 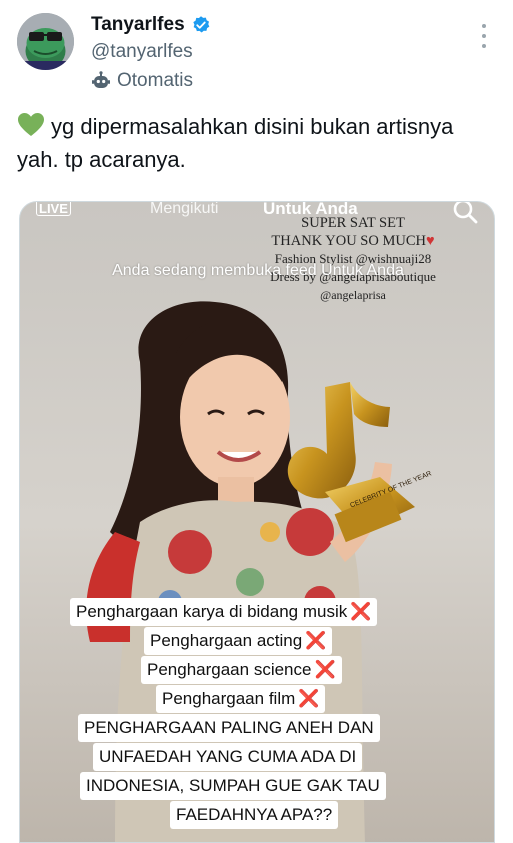 I want to click on avatar, so click(x=45, y=41).